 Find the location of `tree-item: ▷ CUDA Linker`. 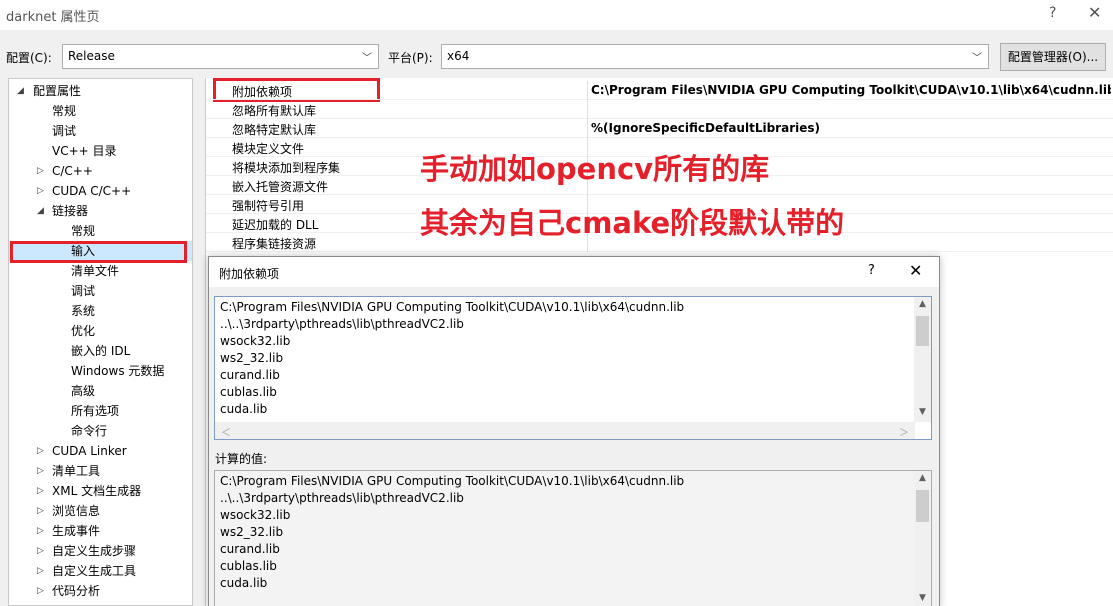

tree-item: ▷ CUDA Linker is located at coordinates (100, 451).